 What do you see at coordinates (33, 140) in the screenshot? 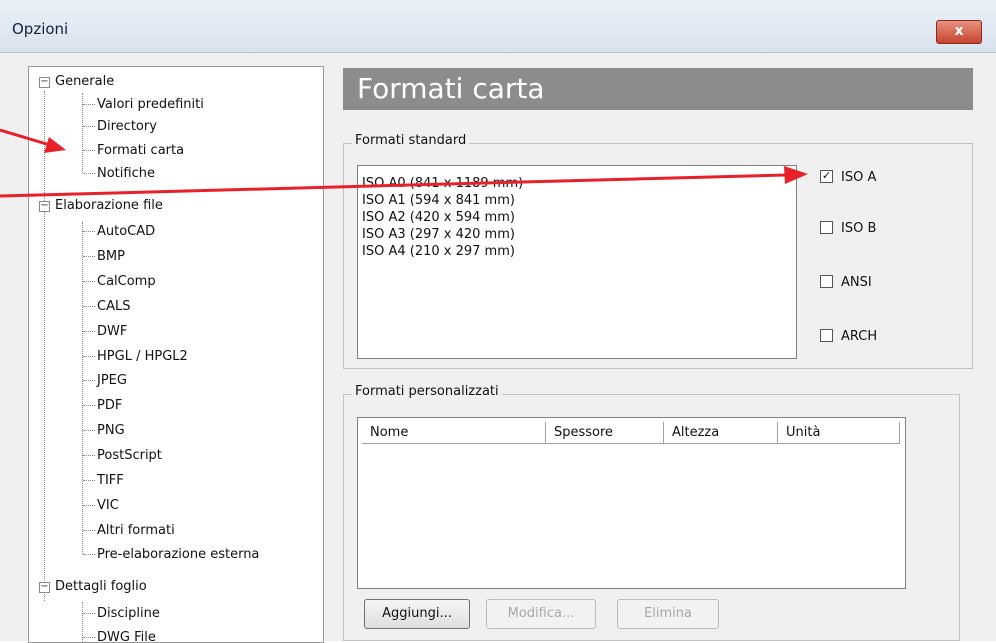
I see `annotation-arrow-formati-carta` at bounding box center [33, 140].